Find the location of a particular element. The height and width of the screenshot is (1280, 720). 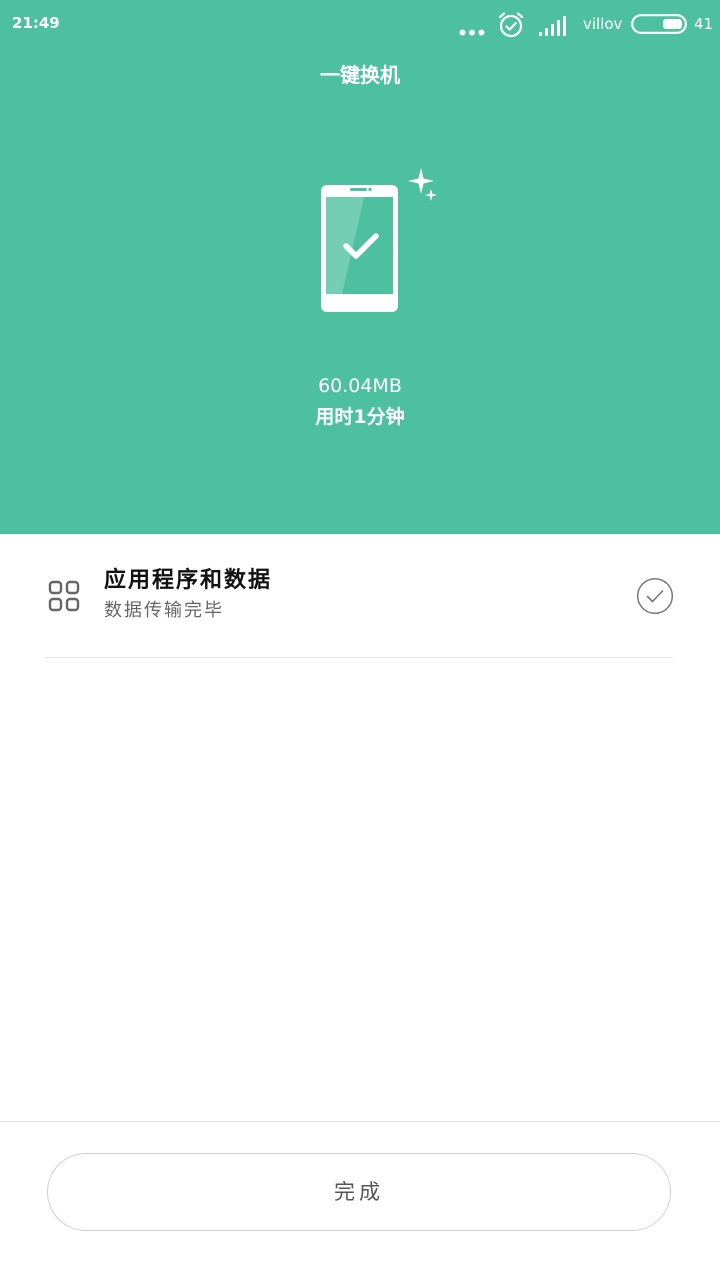

footer-divider is located at coordinates (360, 1121).